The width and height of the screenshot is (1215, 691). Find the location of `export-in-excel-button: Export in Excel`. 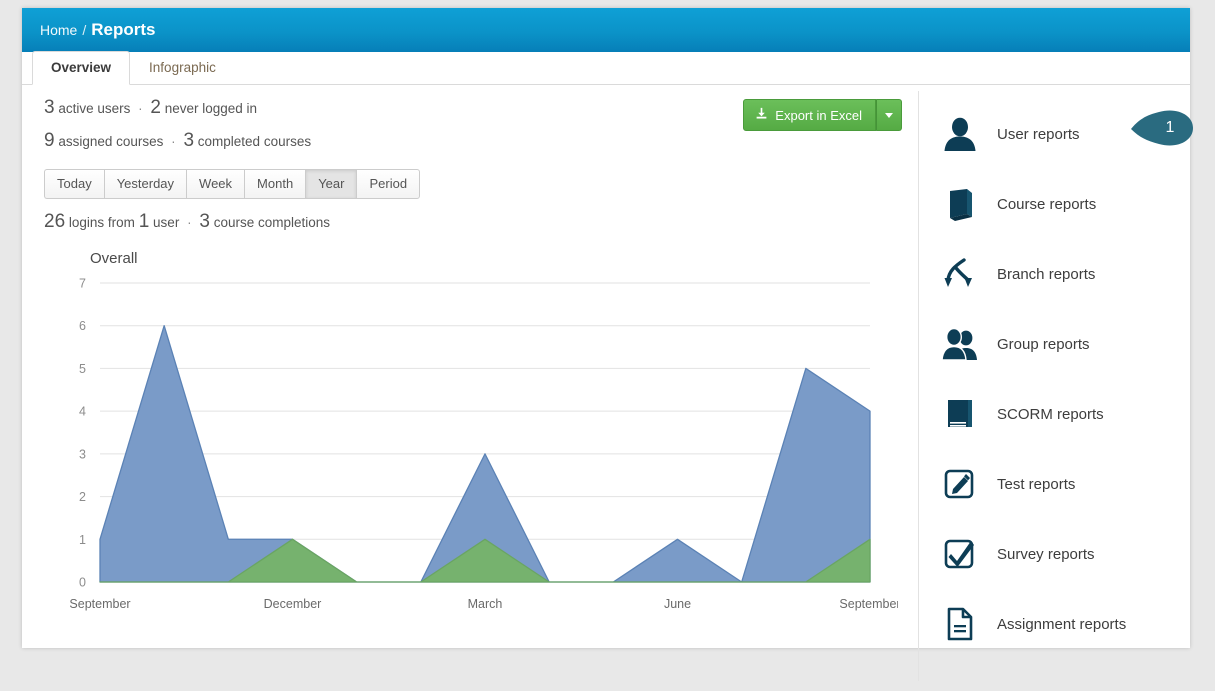

export-in-excel-button: Export in Excel is located at coordinates (809, 115).